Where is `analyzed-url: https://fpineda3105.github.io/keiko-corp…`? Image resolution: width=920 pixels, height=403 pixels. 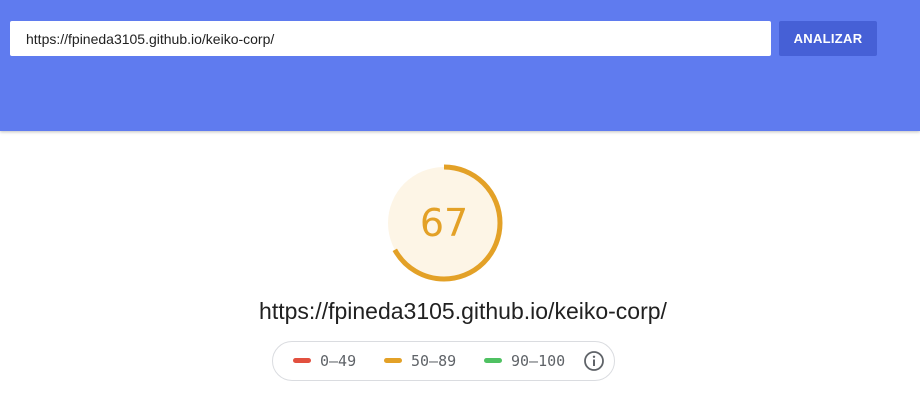
analyzed-url: https://fpineda3105.github.io/keiko-corp… is located at coordinates (463, 311).